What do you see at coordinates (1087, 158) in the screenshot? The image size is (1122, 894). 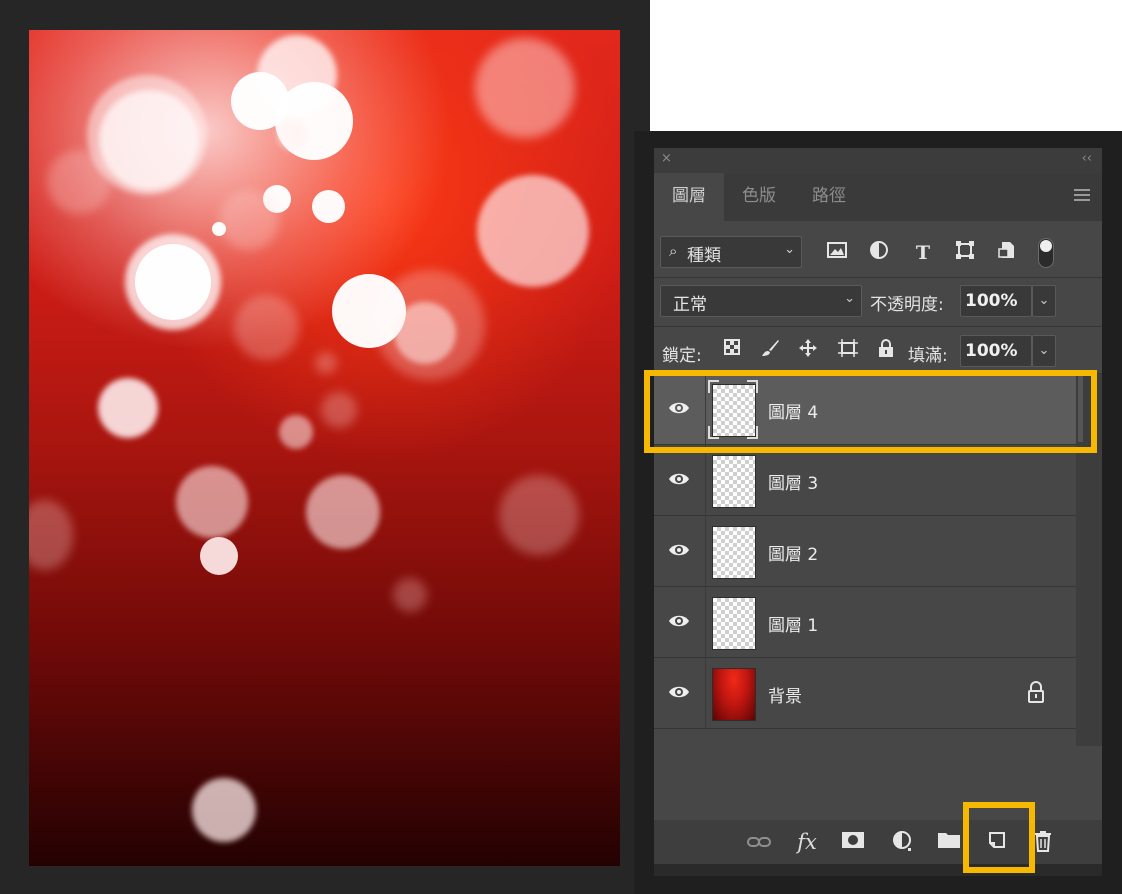 I see `collapse-panel-button: ‹‹` at bounding box center [1087, 158].